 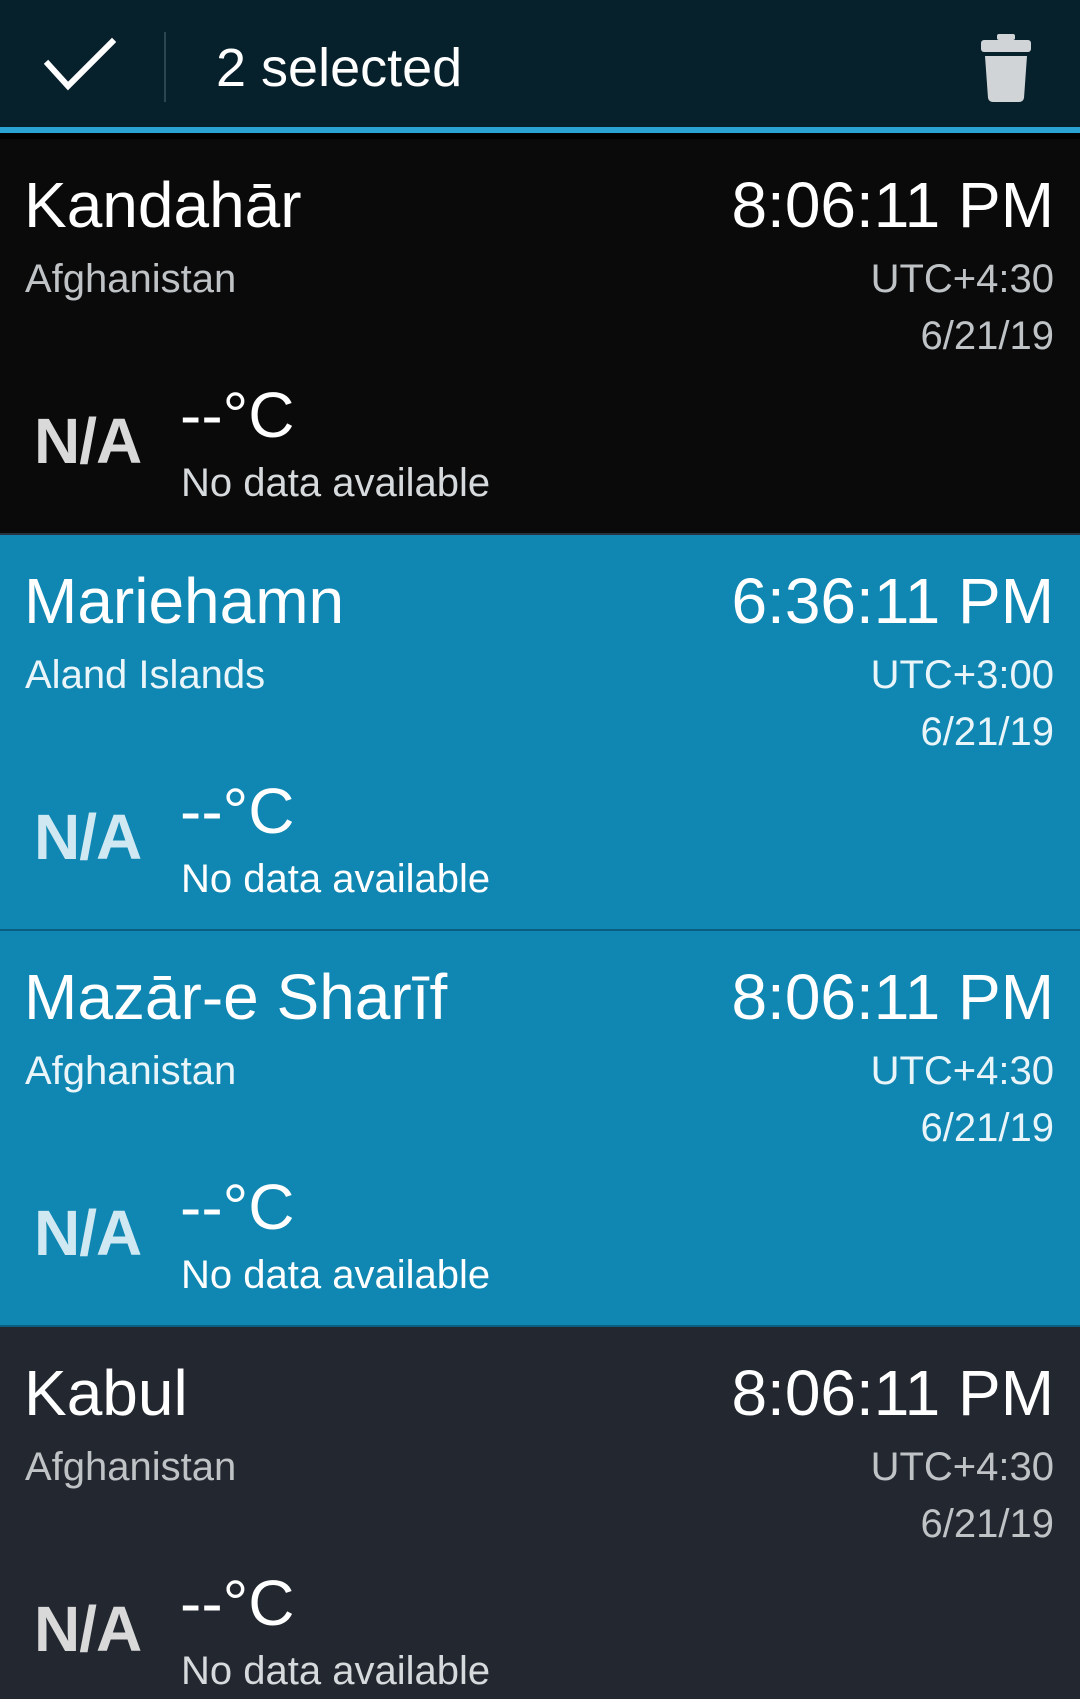 What do you see at coordinates (540, 66) in the screenshot?
I see `contextual-action-bar: 2 selected` at bounding box center [540, 66].